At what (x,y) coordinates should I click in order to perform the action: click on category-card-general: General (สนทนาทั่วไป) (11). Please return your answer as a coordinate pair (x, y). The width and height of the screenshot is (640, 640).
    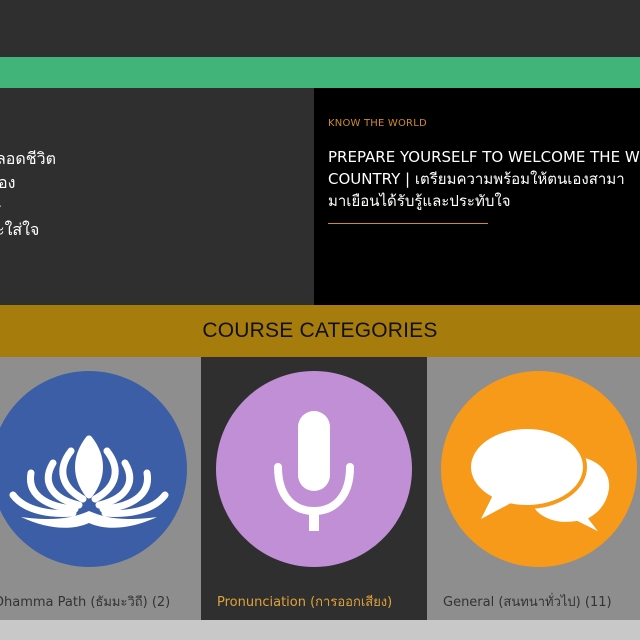
    Looking at the image, I should click on (533, 488).